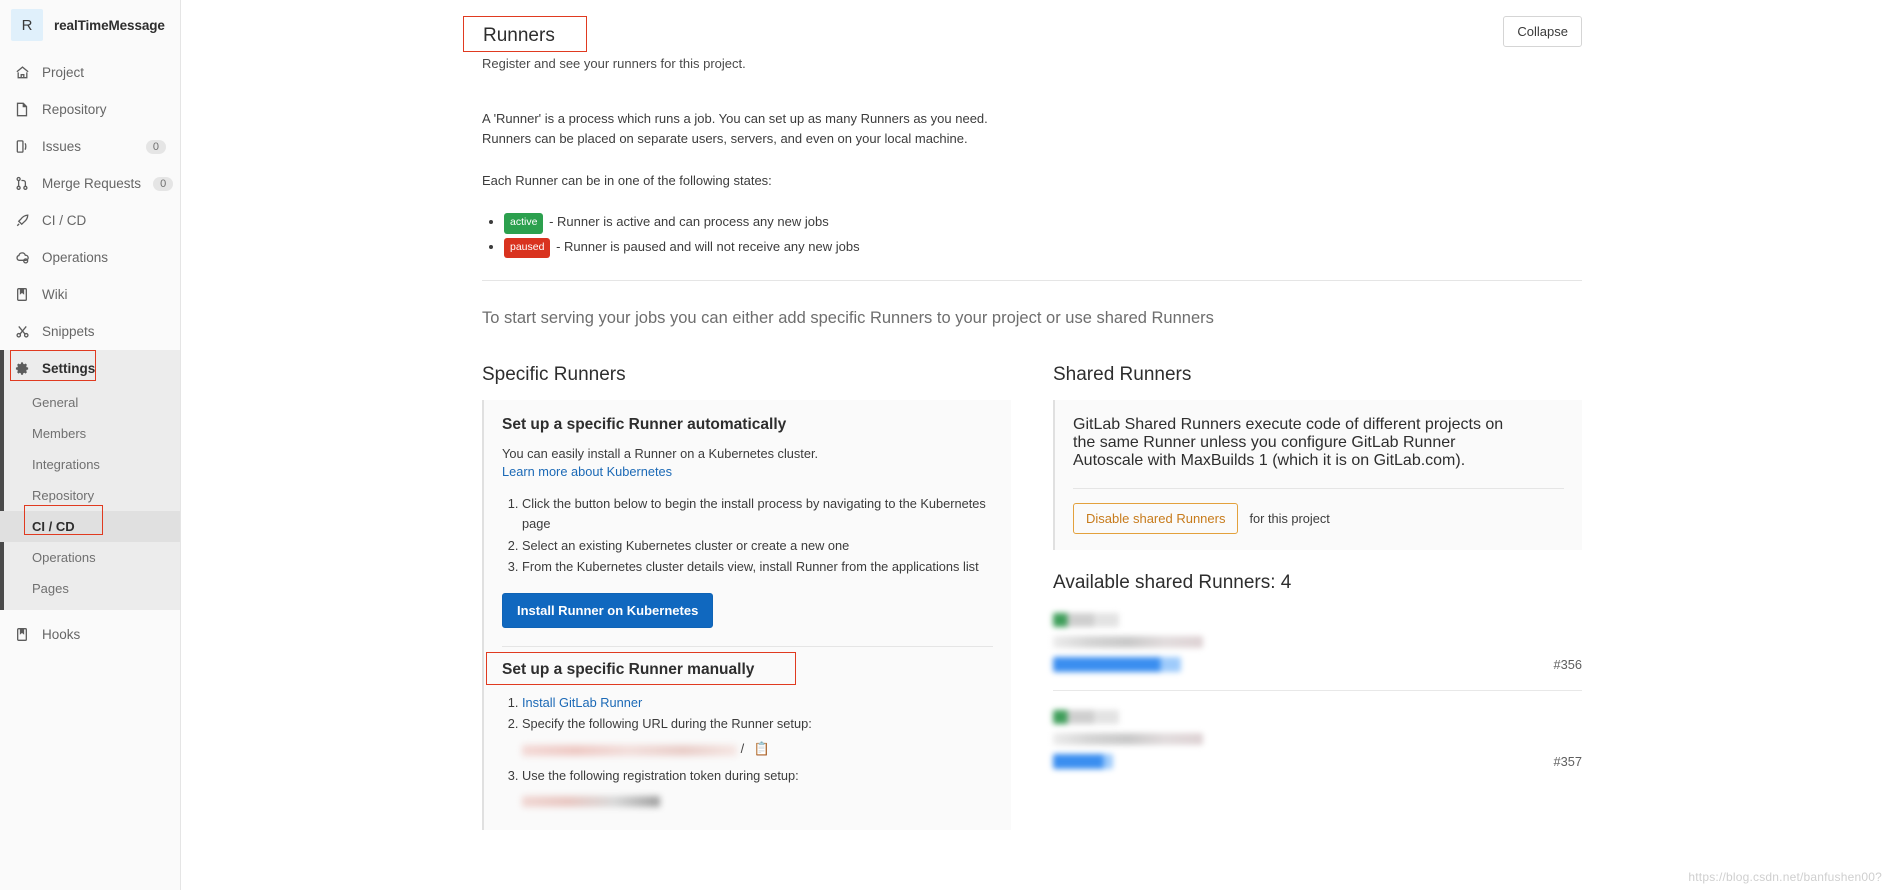 The width and height of the screenshot is (1898, 890). I want to click on sidebar-subitem-integrations: Integrations, so click(90, 464).